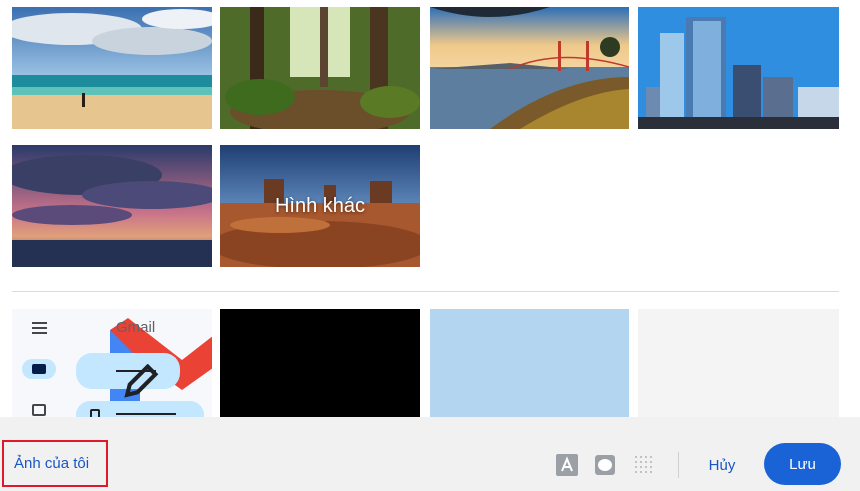  What do you see at coordinates (738, 363) in the screenshot?
I see `theme-light-grey-swatch` at bounding box center [738, 363].